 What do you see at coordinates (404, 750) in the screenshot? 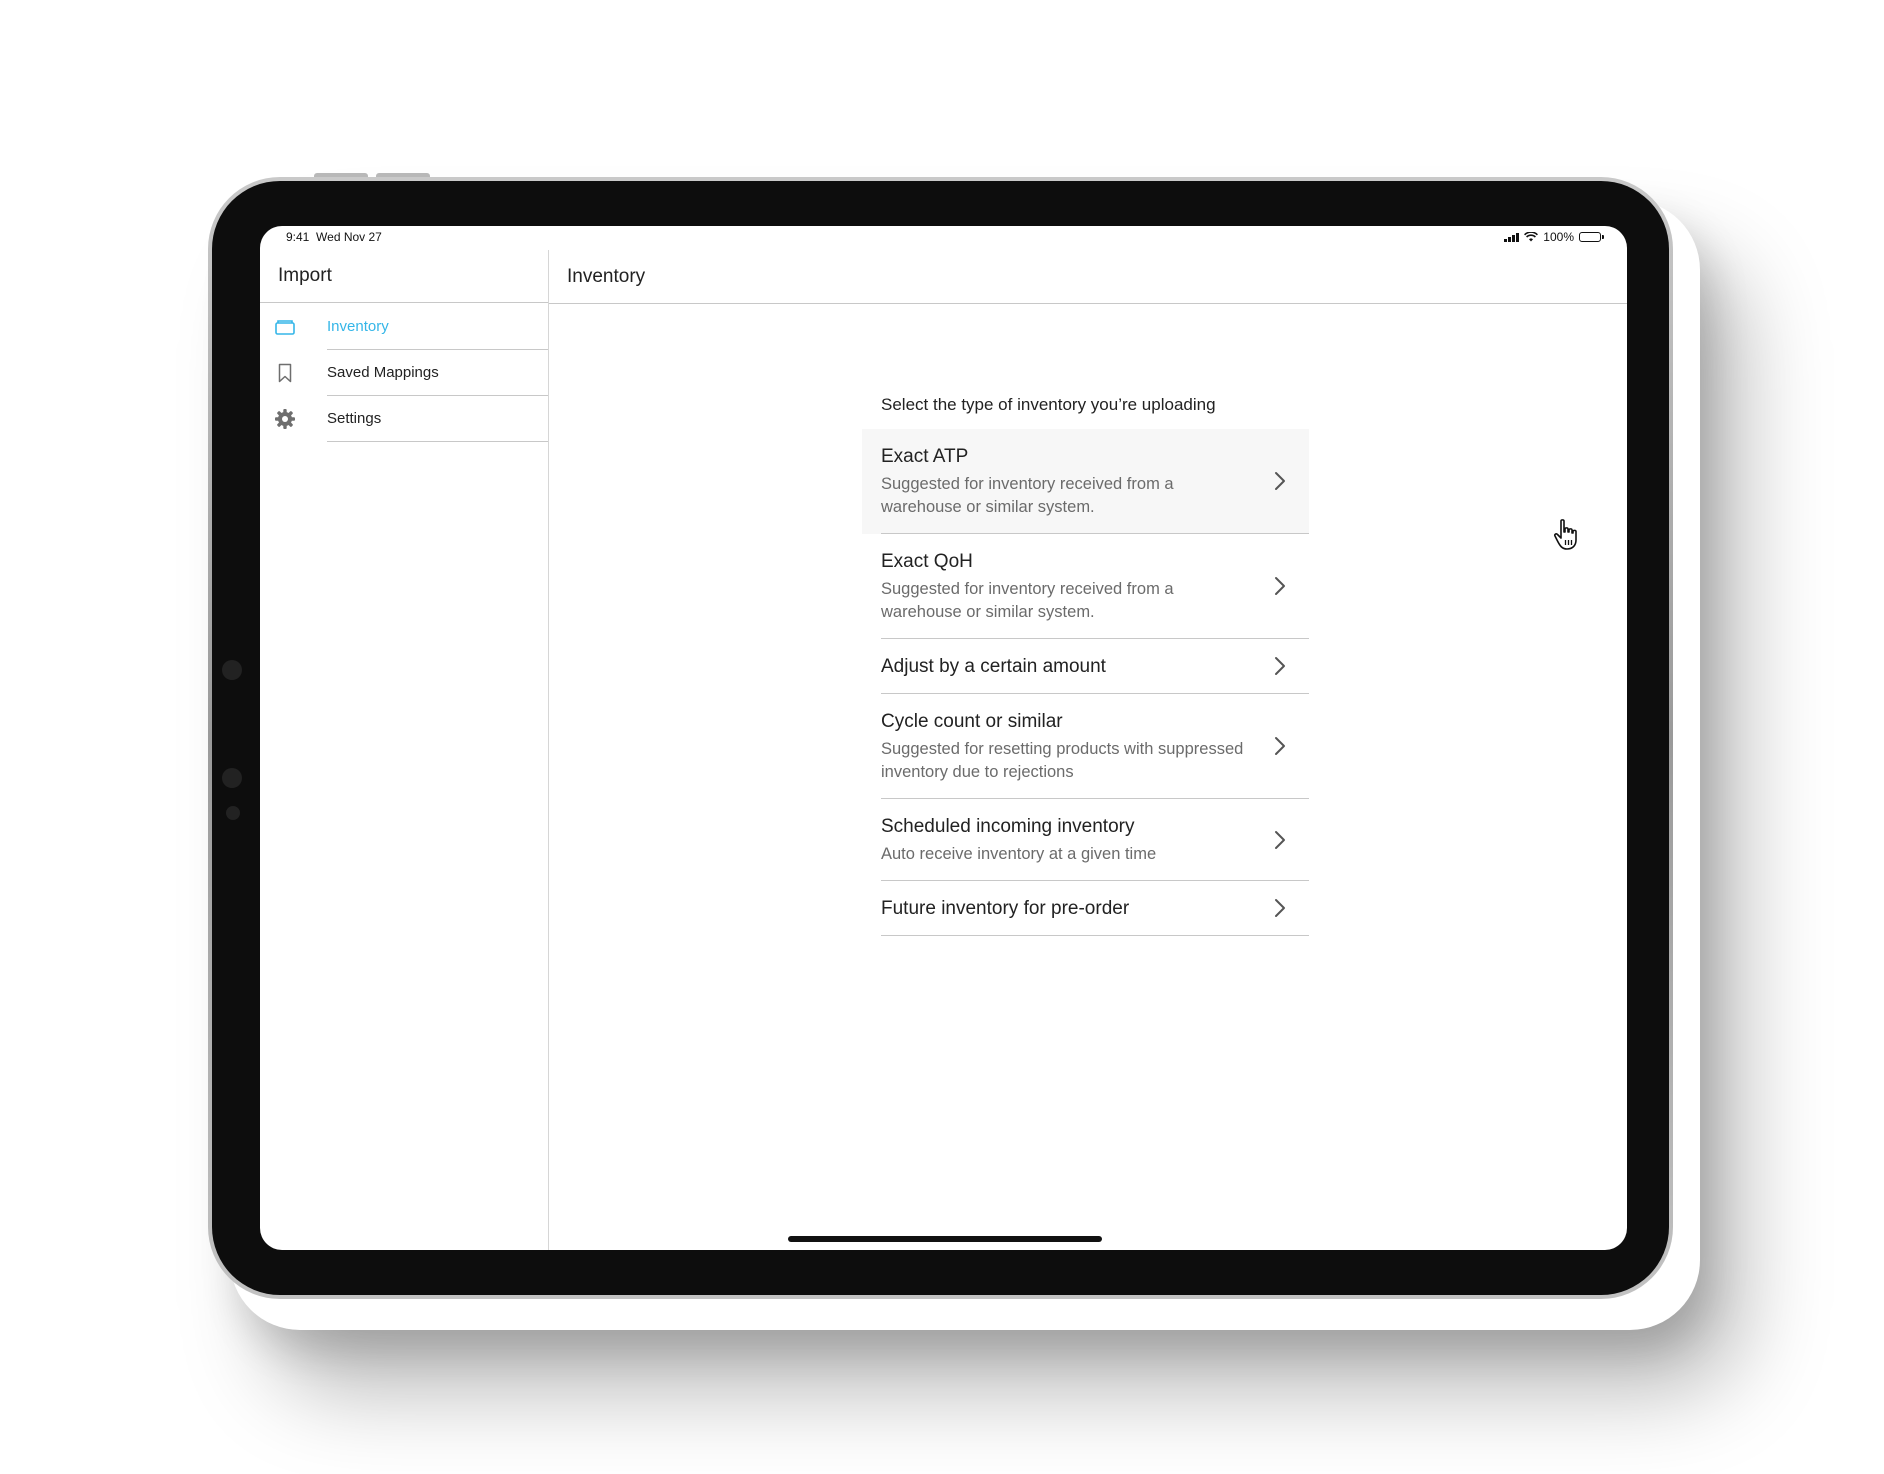
I see `sidebar: Import Inventory Saved Mappings Settings` at bounding box center [404, 750].